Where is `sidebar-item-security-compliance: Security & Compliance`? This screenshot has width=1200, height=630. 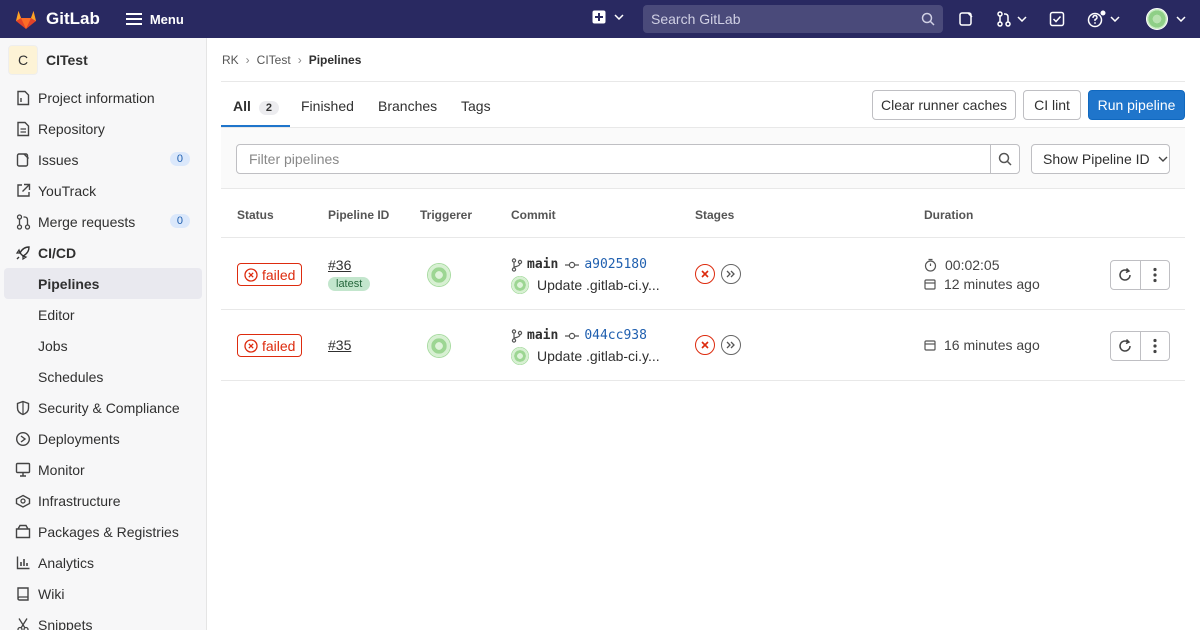
sidebar-item-security-compliance: Security & Compliance is located at coordinates (103, 407).